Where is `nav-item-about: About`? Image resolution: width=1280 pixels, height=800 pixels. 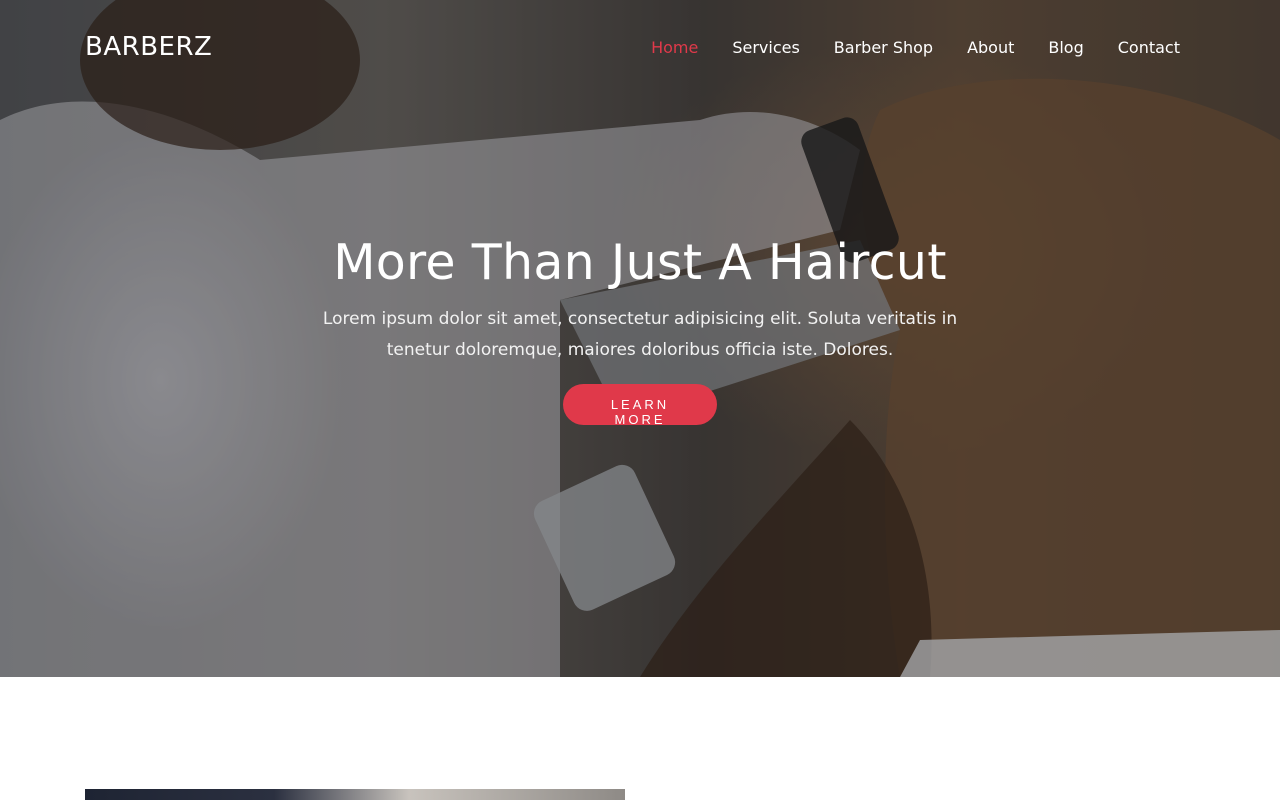
nav-item-about: About is located at coordinates (990, 47).